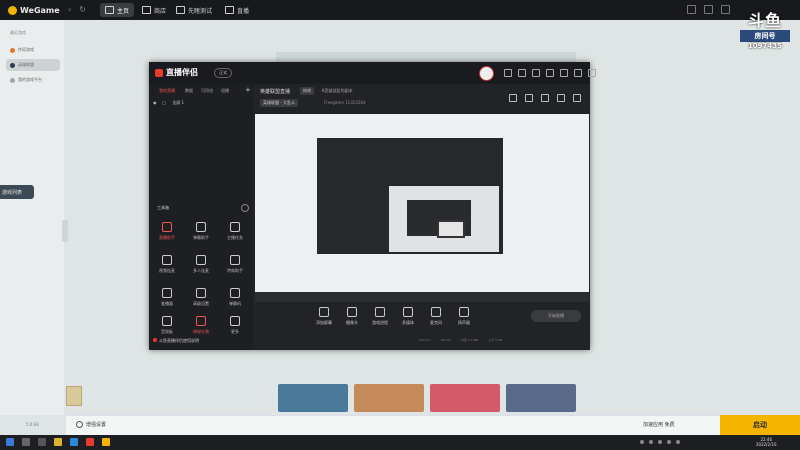  What do you see at coordinates (536, 73) in the screenshot?
I see `shirt-icon` at bounding box center [536, 73].